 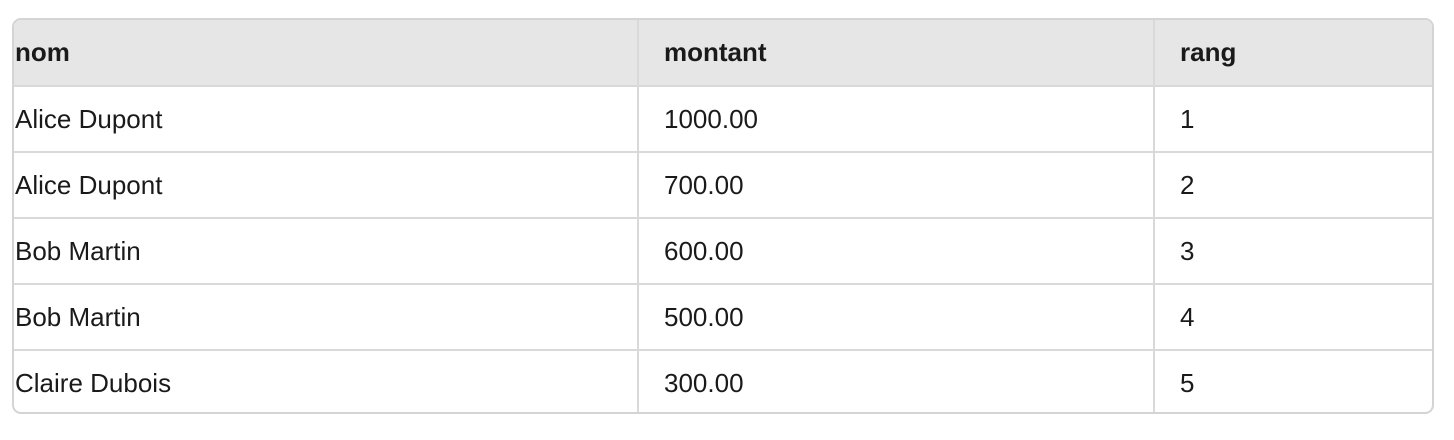 What do you see at coordinates (896, 381) in the screenshot?
I see `cell-montant: 300.00` at bounding box center [896, 381].